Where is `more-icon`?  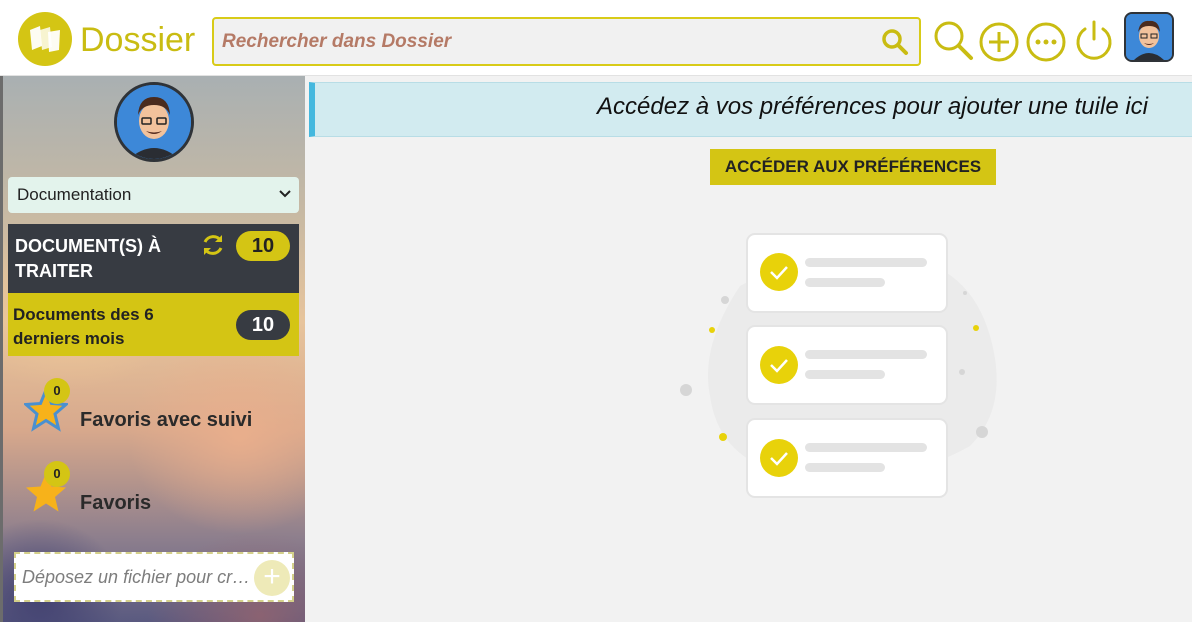
more-icon is located at coordinates (1046, 42).